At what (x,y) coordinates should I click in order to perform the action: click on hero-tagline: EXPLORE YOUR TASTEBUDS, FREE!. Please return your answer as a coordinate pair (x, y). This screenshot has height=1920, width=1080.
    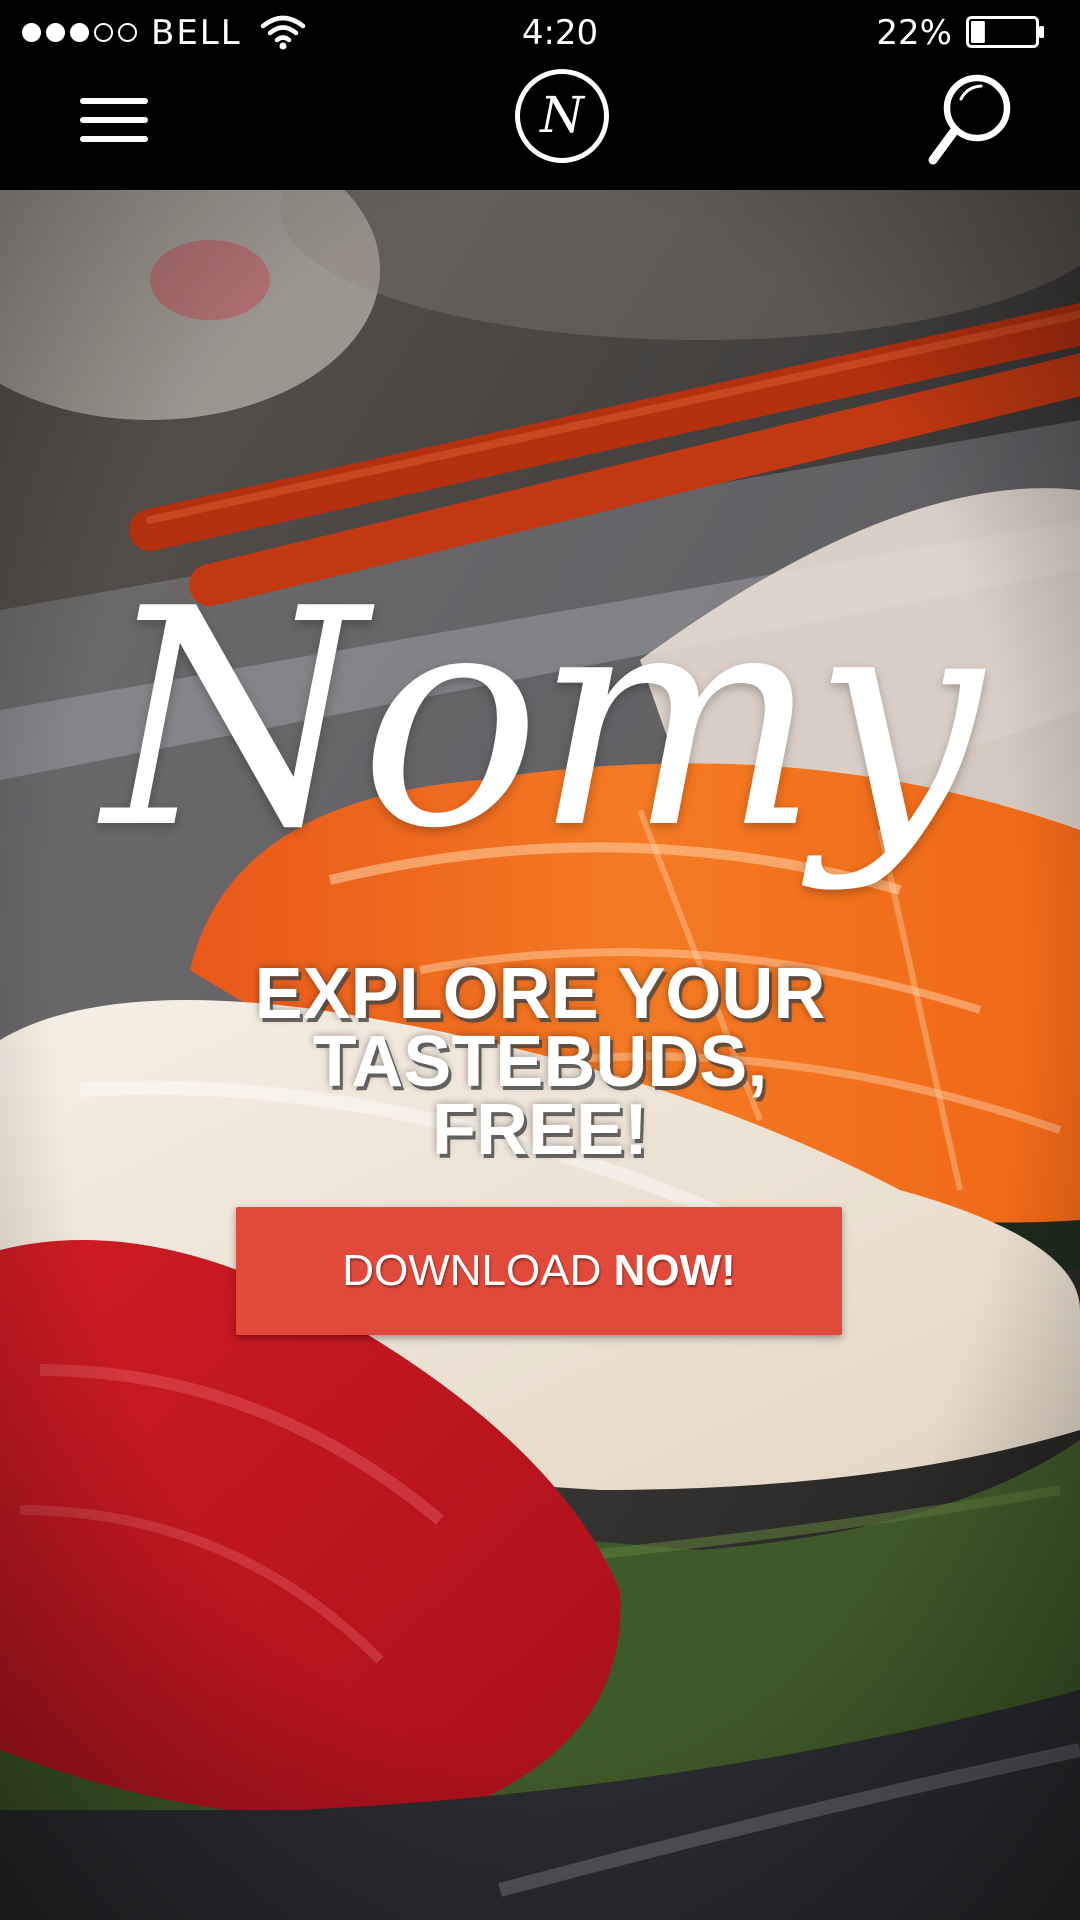
    Looking at the image, I should click on (540, 1062).